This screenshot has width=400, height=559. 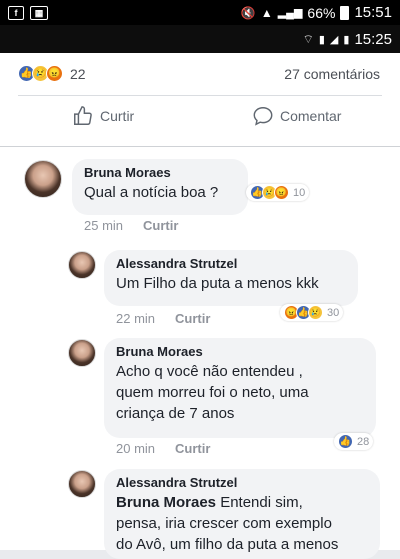 I want to click on comment-meta: 25 min Curtir, so click(x=131, y=225).